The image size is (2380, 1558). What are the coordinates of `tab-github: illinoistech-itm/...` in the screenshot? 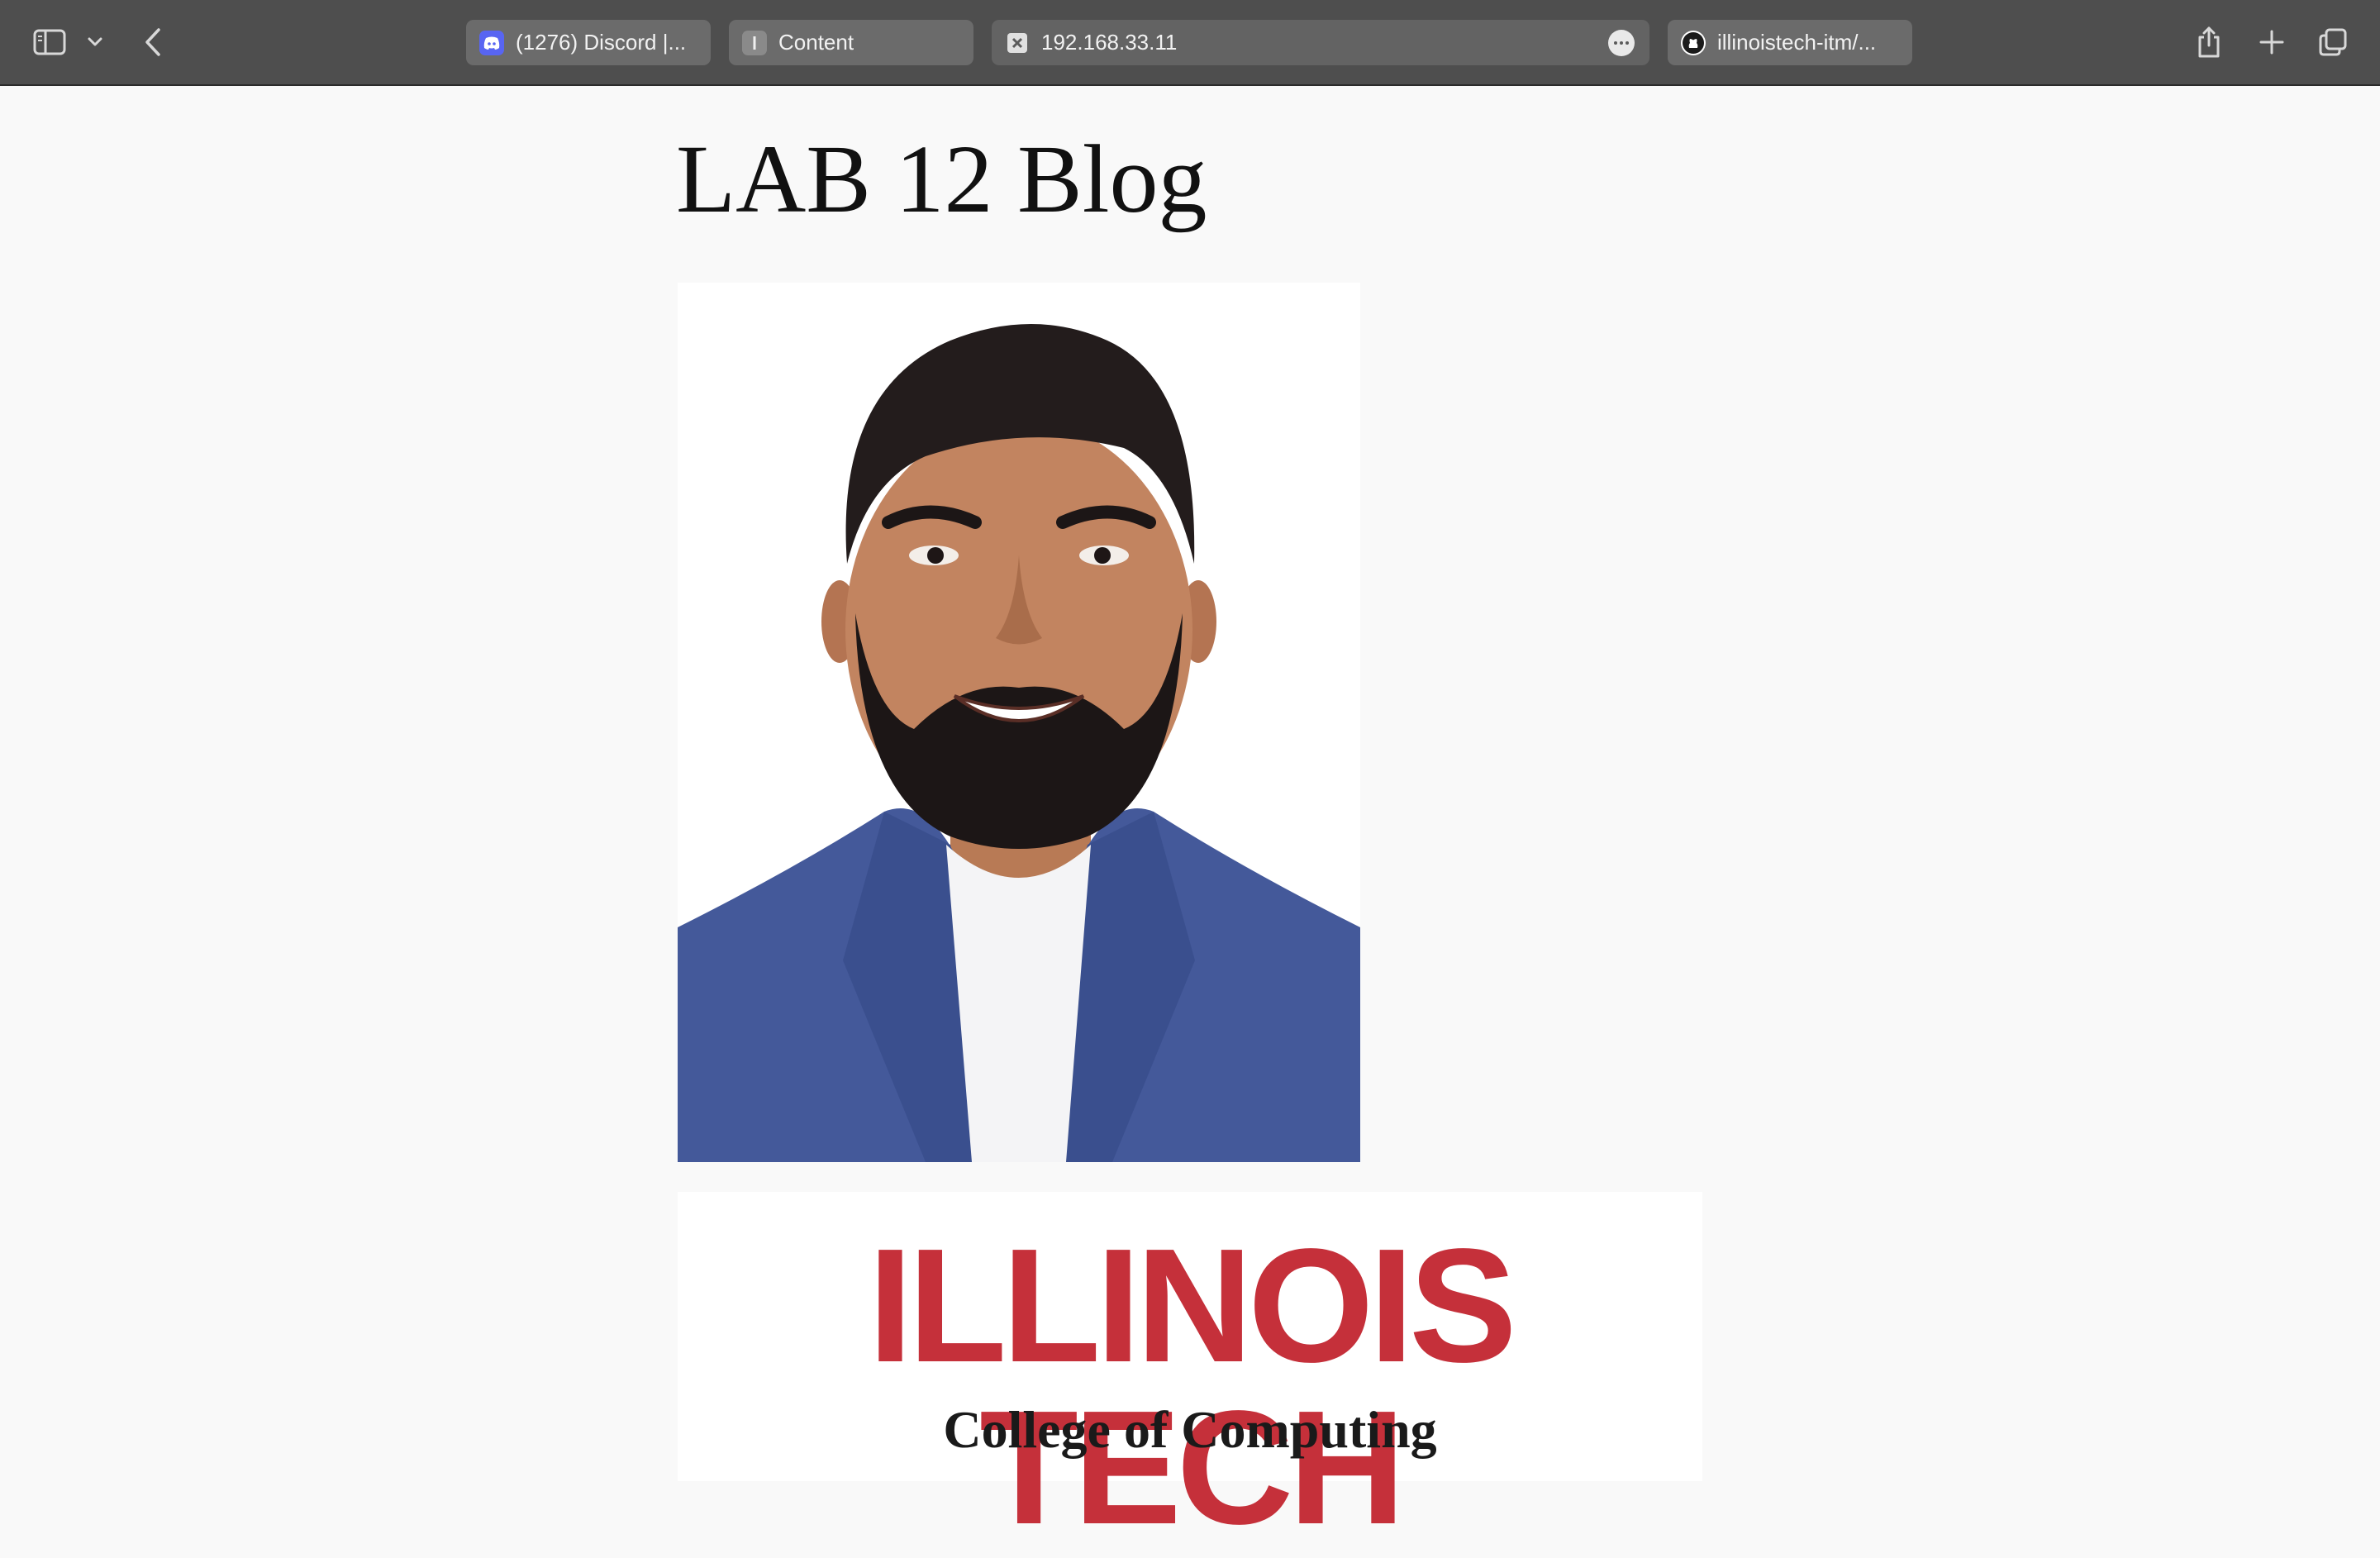 It's located at (1790, 42).